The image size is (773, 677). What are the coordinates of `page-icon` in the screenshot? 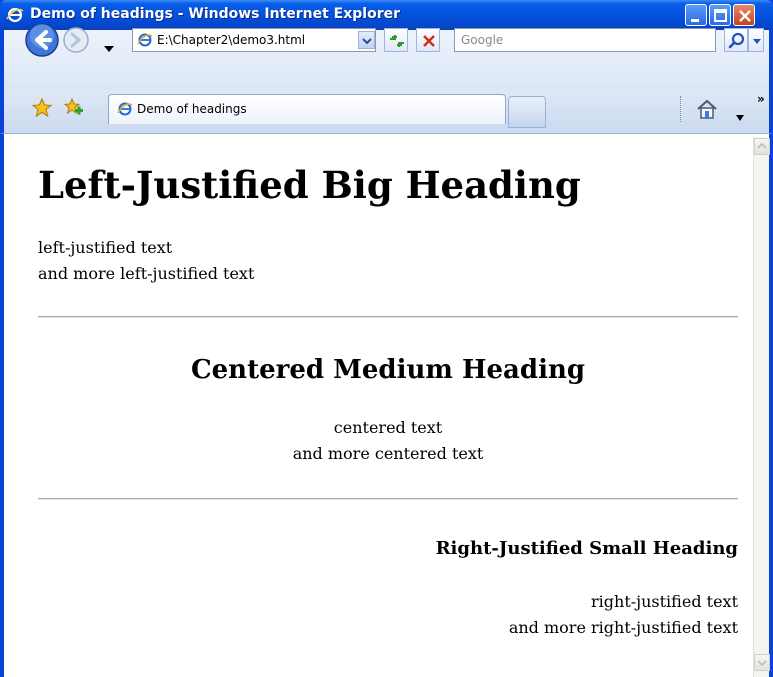 It's located at (145, 40).